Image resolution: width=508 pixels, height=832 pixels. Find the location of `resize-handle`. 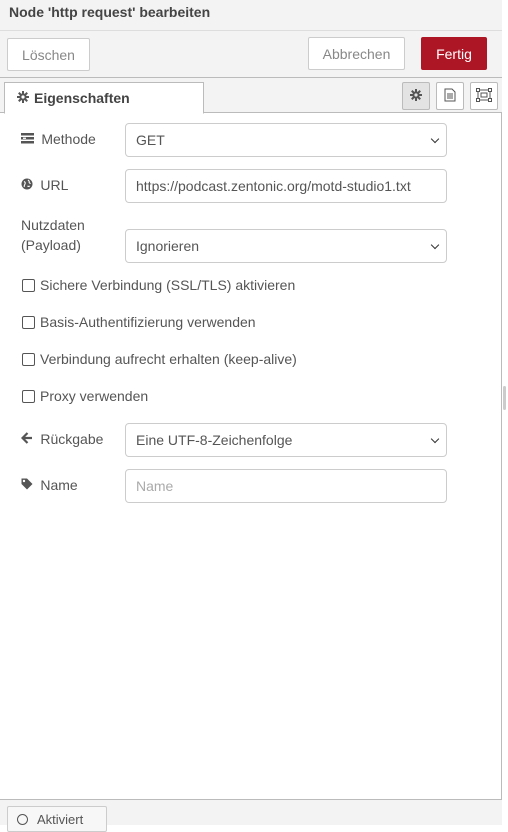

resize-handle is located at coordinates (504, 398).